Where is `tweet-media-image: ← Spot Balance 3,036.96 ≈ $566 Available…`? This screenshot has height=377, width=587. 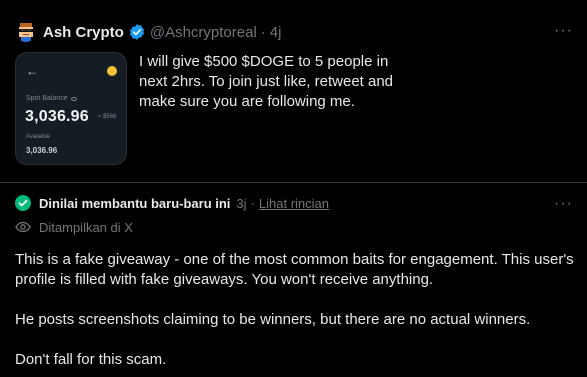 tweet-media-image: ← Spot Balance 3,036.96 ≈ $566 Available… is located at coordinates (71, 108).